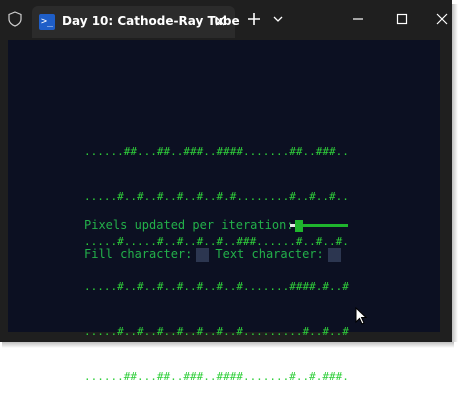 The image size is (474, 414). I want to click on shield-icon, so click(15, 19).